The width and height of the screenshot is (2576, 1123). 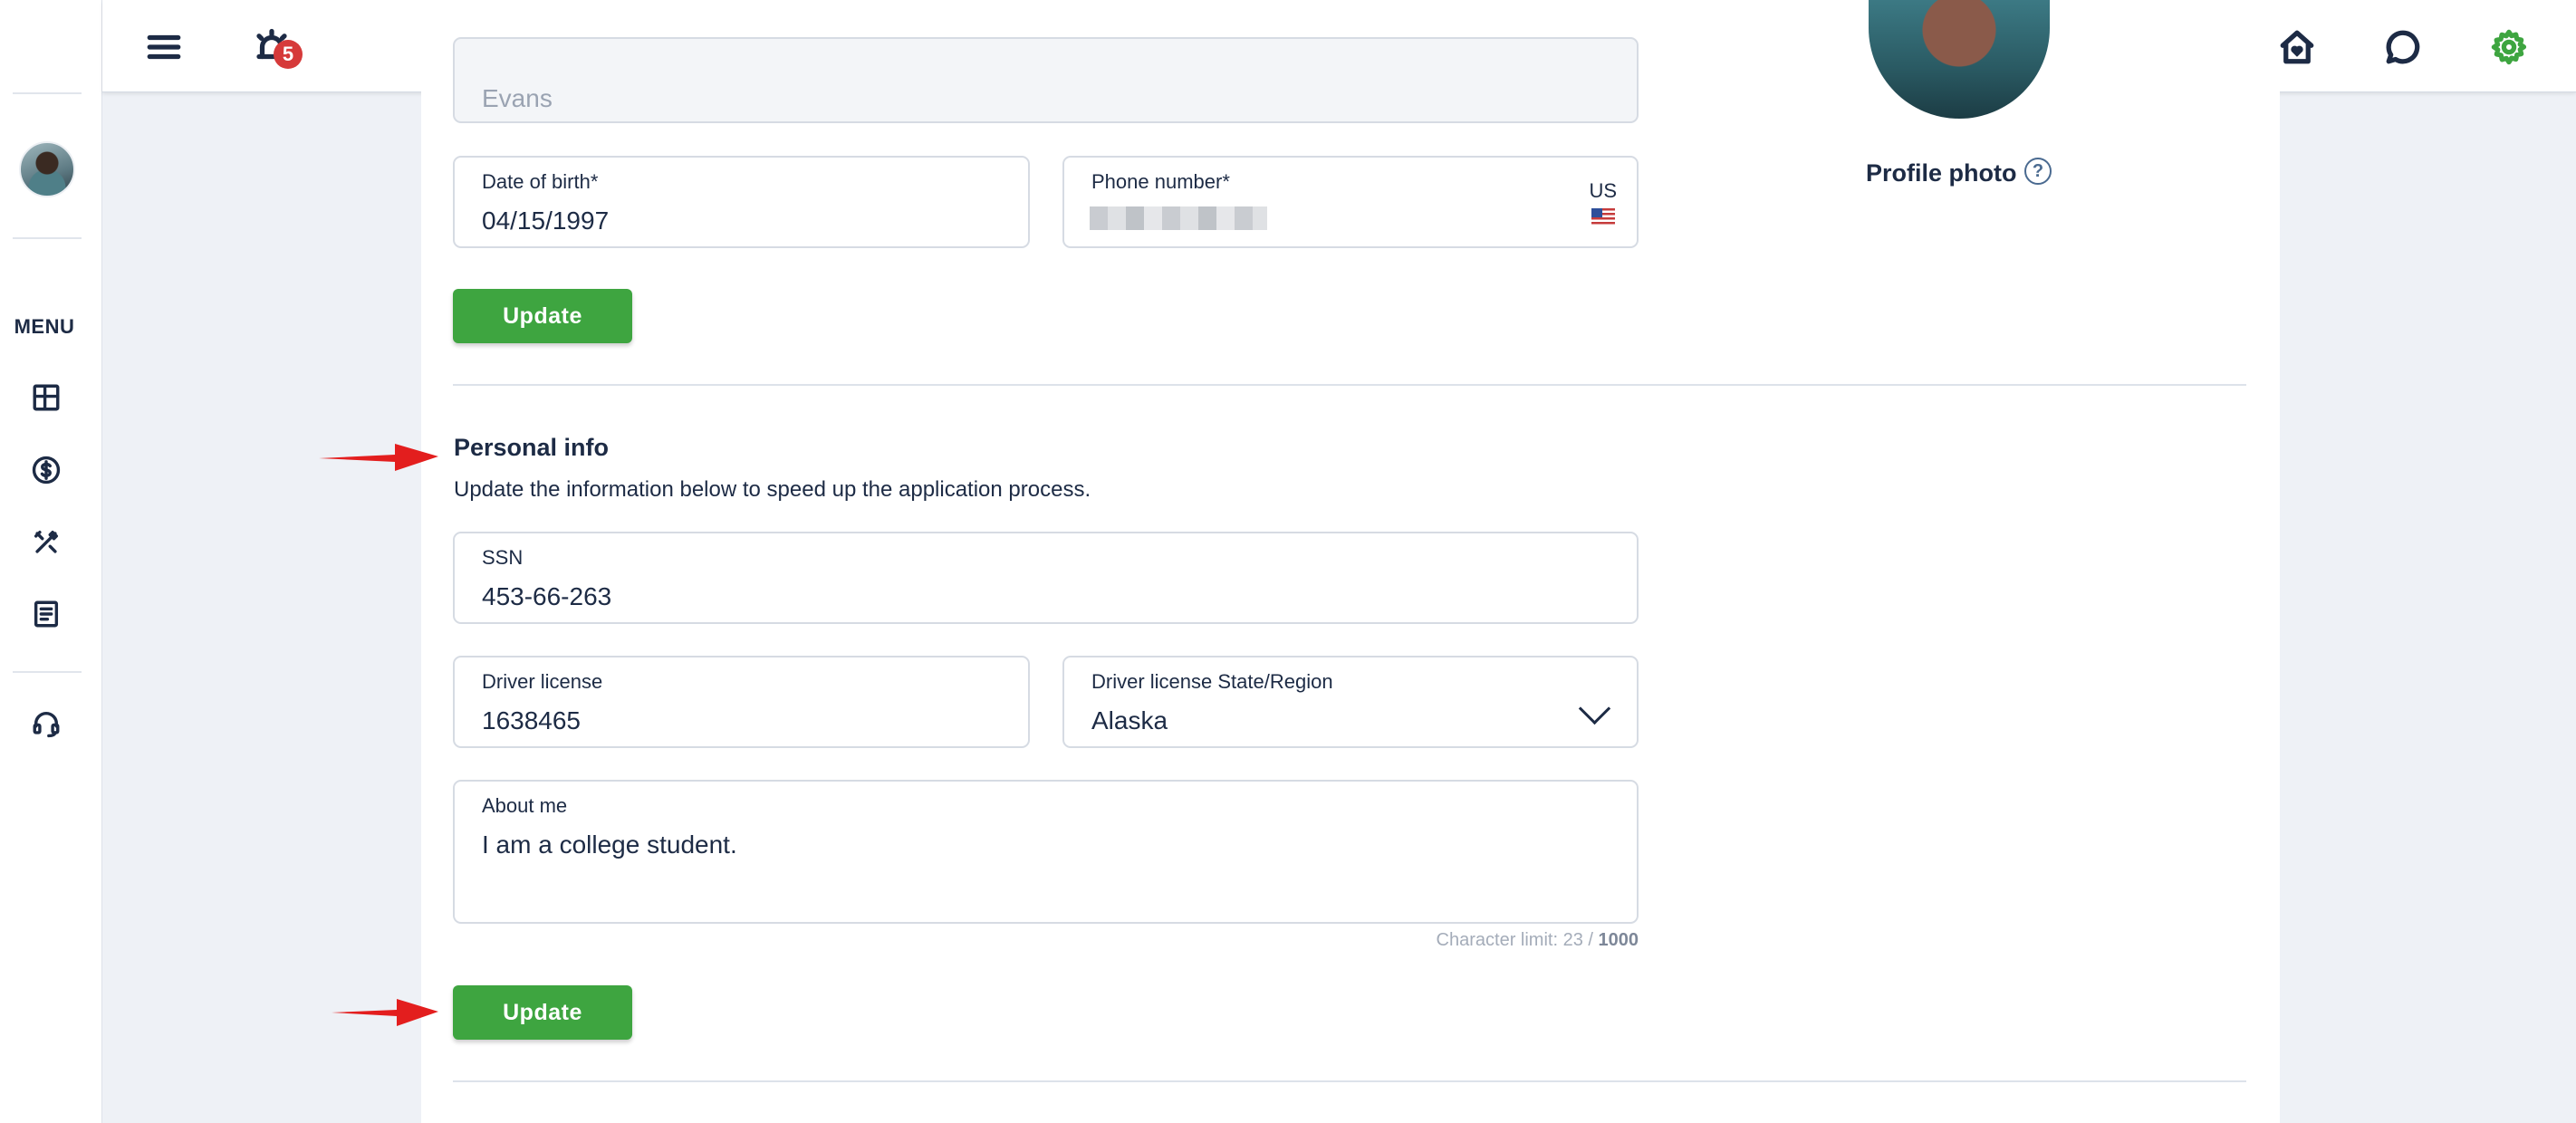 I want to click on help-question-icon: ?, so click(x=2038, y=171).